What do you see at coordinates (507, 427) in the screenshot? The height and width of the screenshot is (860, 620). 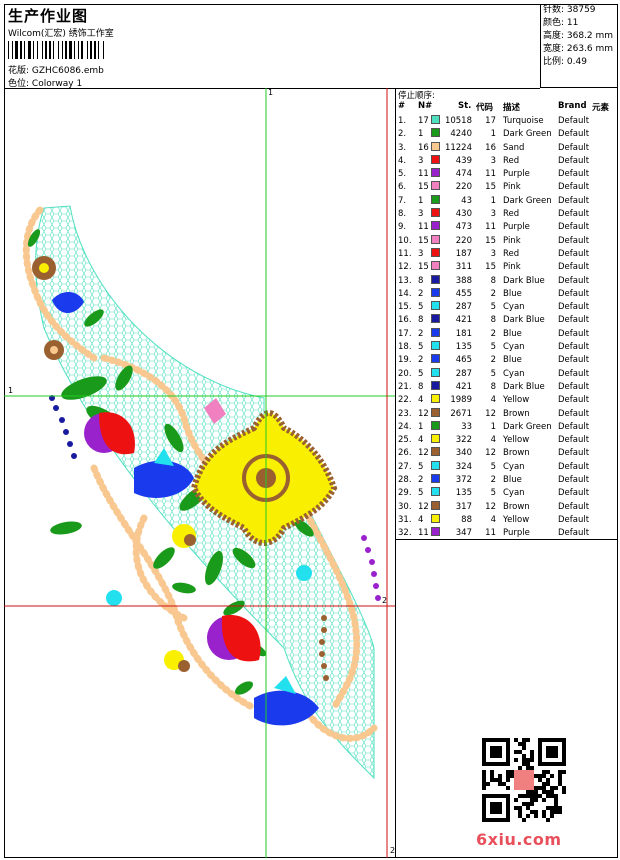 I see `table-row: 24. 1 33 1 Dark Green Default` at bounding box center [507, 427].